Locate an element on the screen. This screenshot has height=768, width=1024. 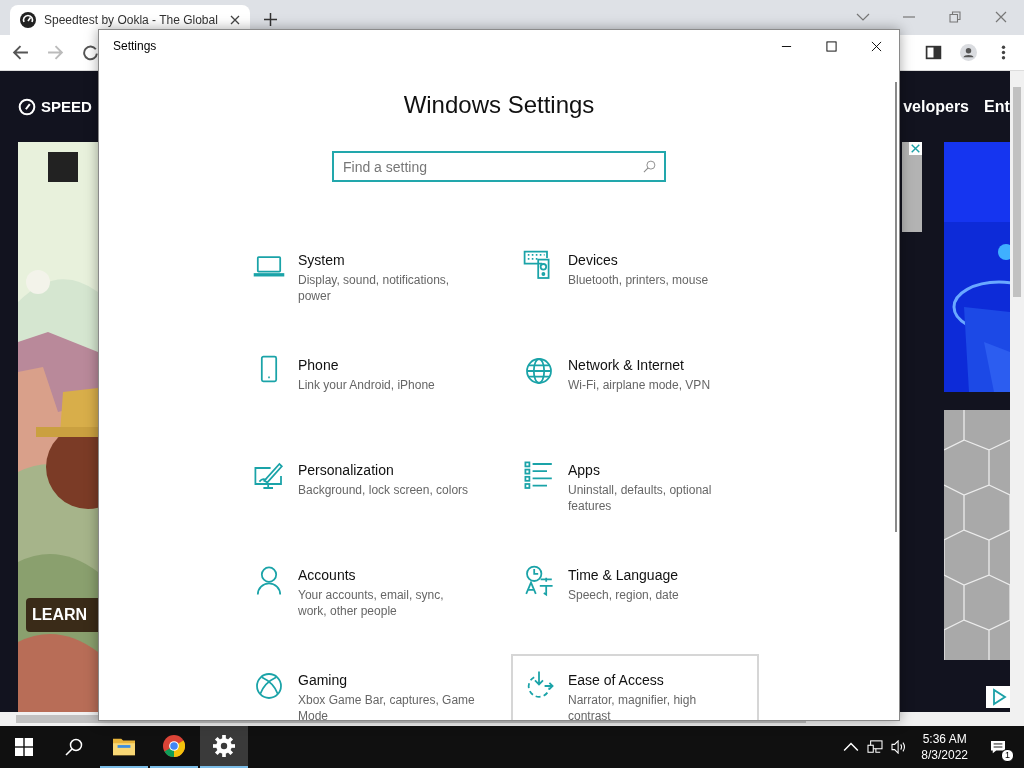
setting-name: Devices is located at coordinates (650, 260).